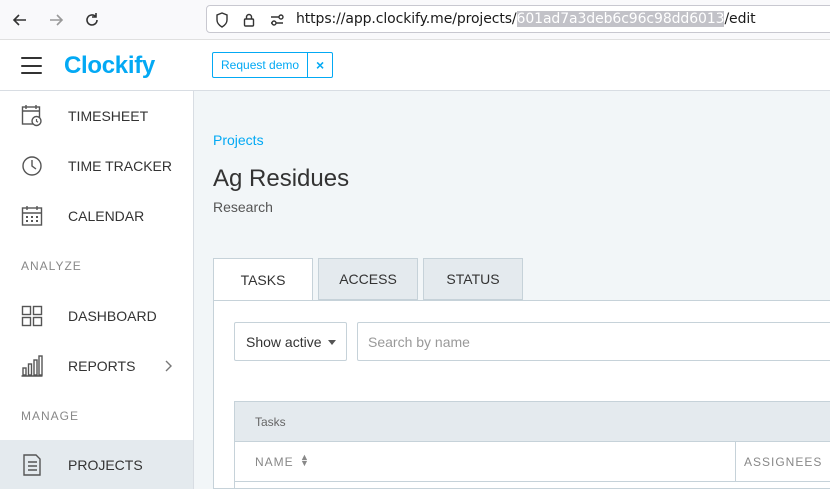  I want to click on tab-tasks: TASKS, so click(263, 279).